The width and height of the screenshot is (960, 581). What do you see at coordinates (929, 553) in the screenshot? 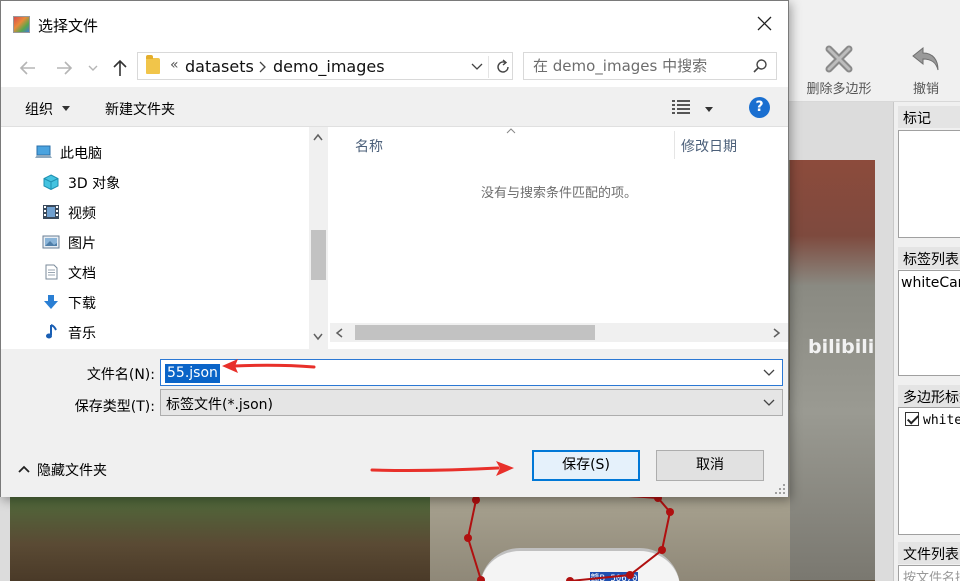
I see `files-dock-title: 文件列表` at bounding box center [929, 553].